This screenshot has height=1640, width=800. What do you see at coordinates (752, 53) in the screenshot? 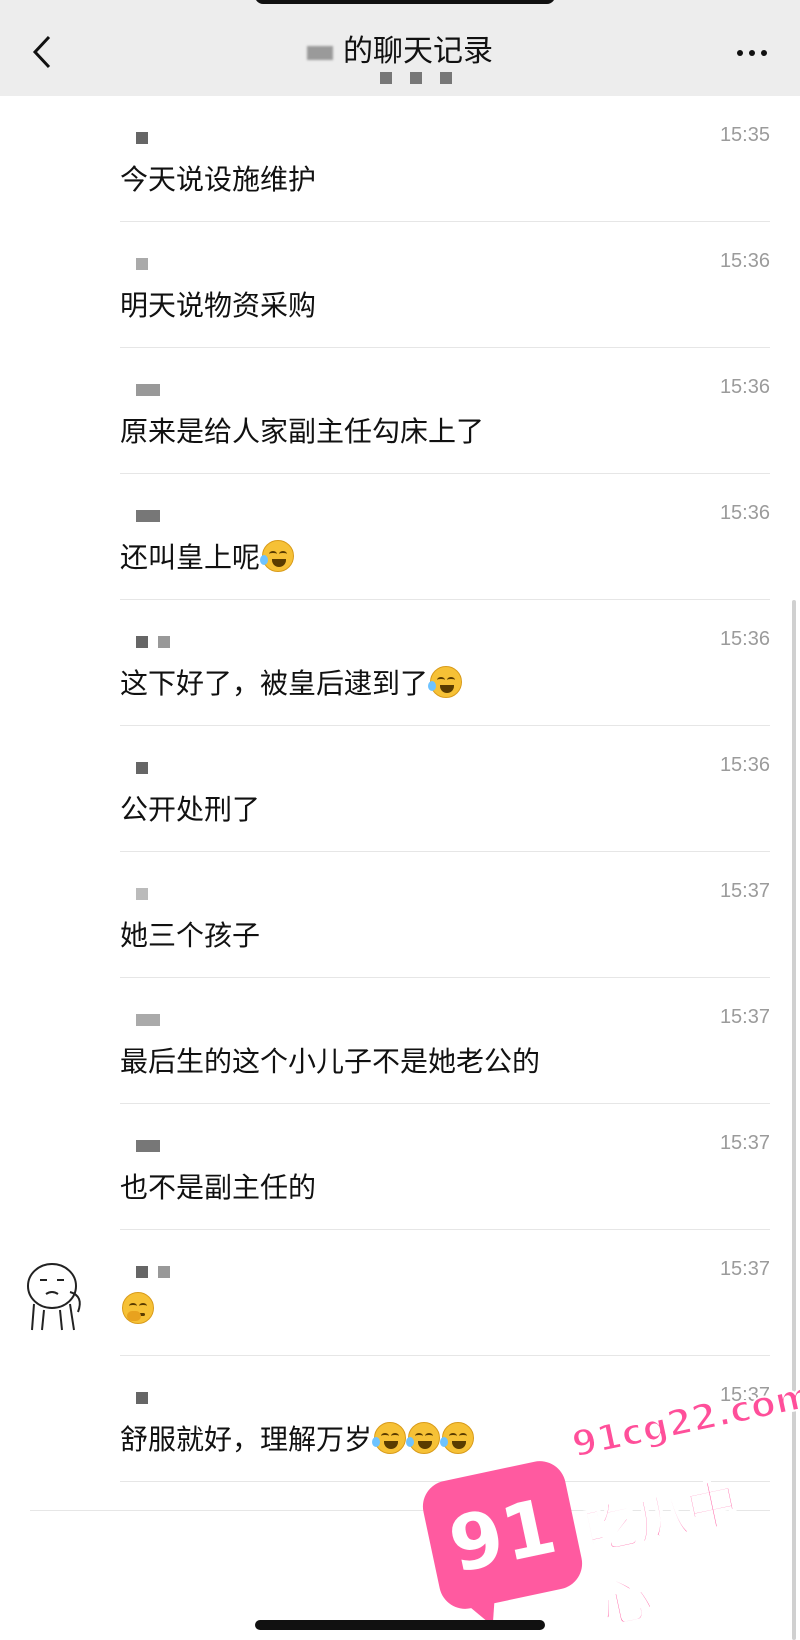
I see `more-button` at bounding box center [752, 53].